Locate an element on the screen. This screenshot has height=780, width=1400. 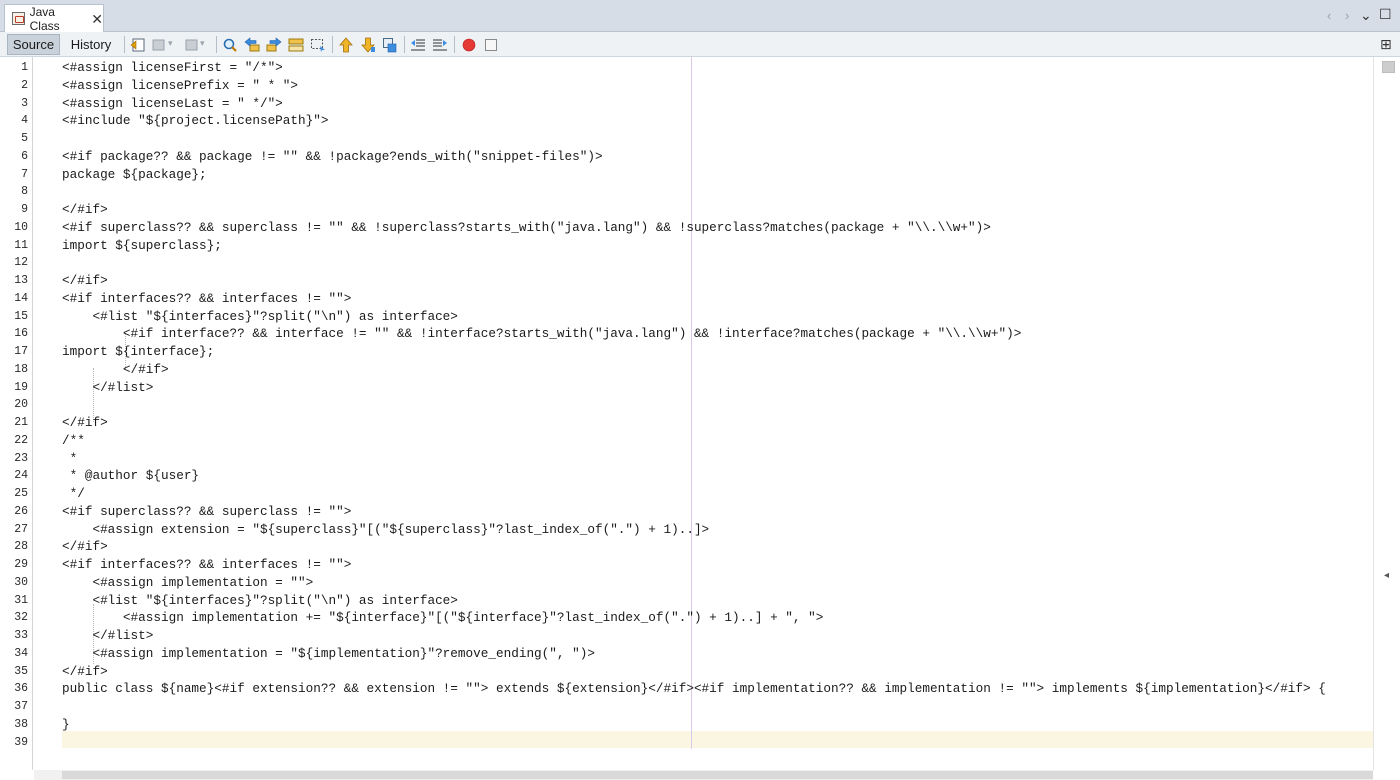
line-number: 8 is located at coordinates (24, 192).